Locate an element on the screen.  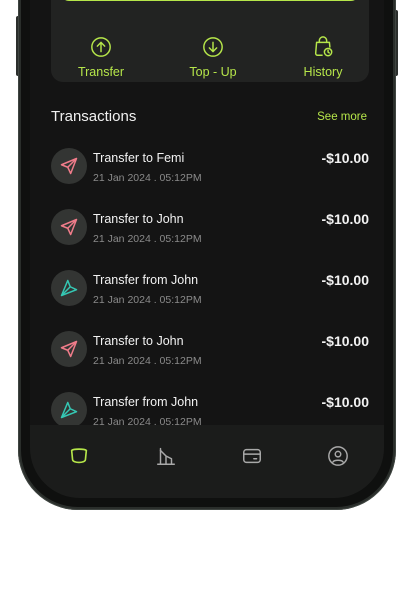
arrow-up-circle-icon is located at coordinates (101, 47).